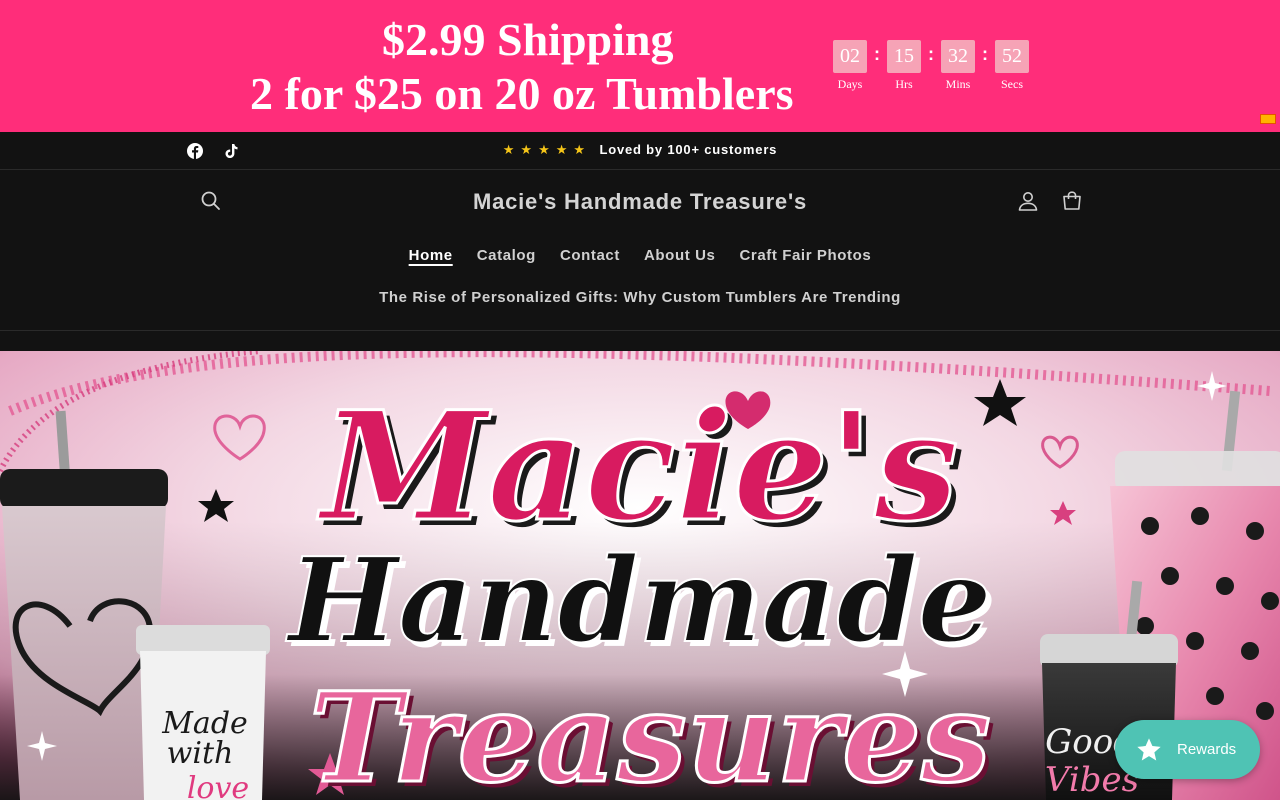 This screenshot has width=1280, height=800. Describe the element at coordinates (931, 66) in the screenshot. I see `countdown-timer: 02 Days : 15 Hrs : 32 Mins : 52 Secs` at that location.